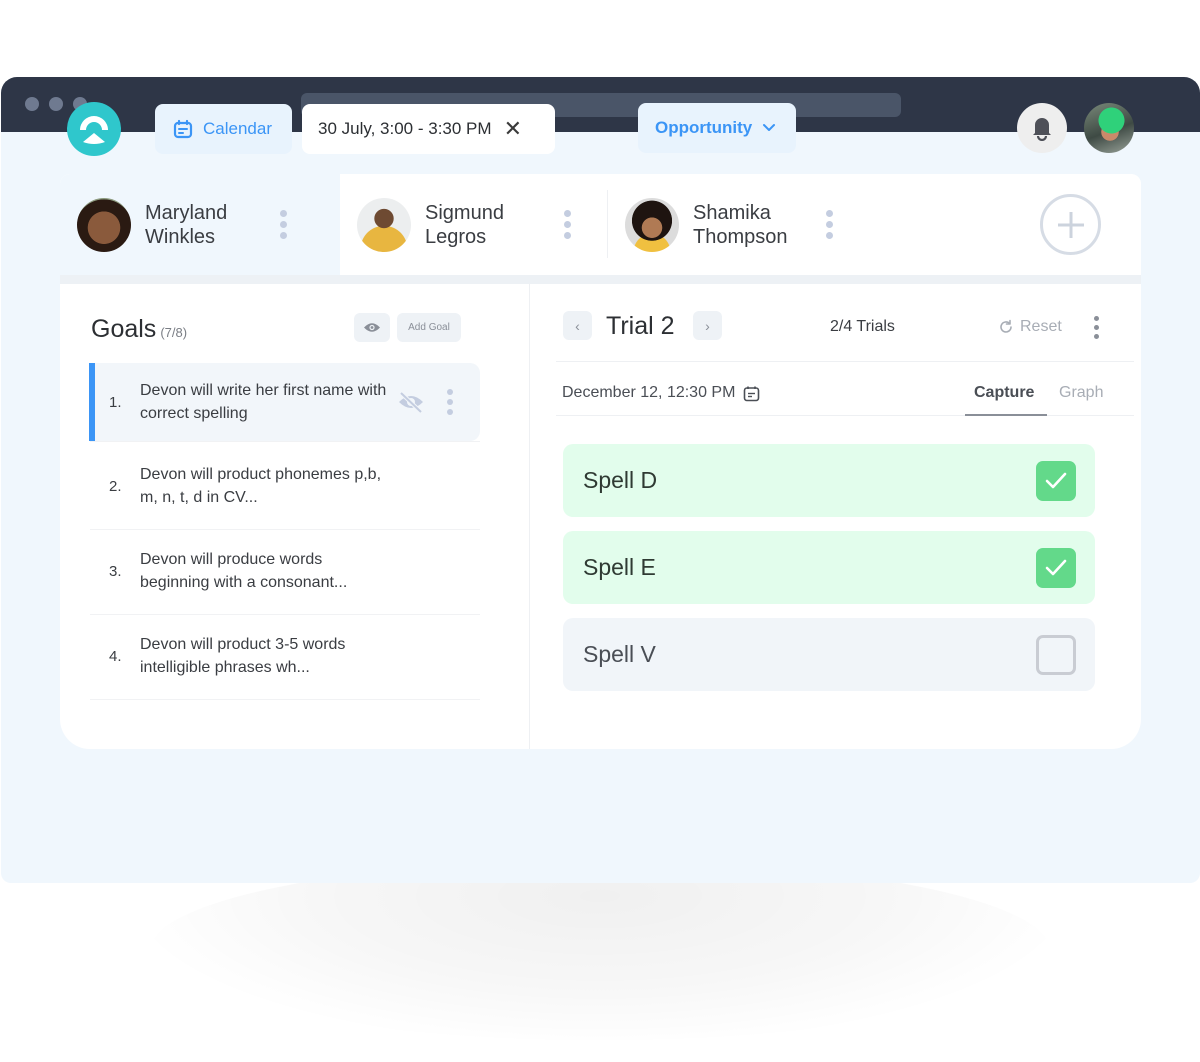 The width and height of the screenshot is (1200, 1062). I want to click on eye-off-icon, so click(411, 402).